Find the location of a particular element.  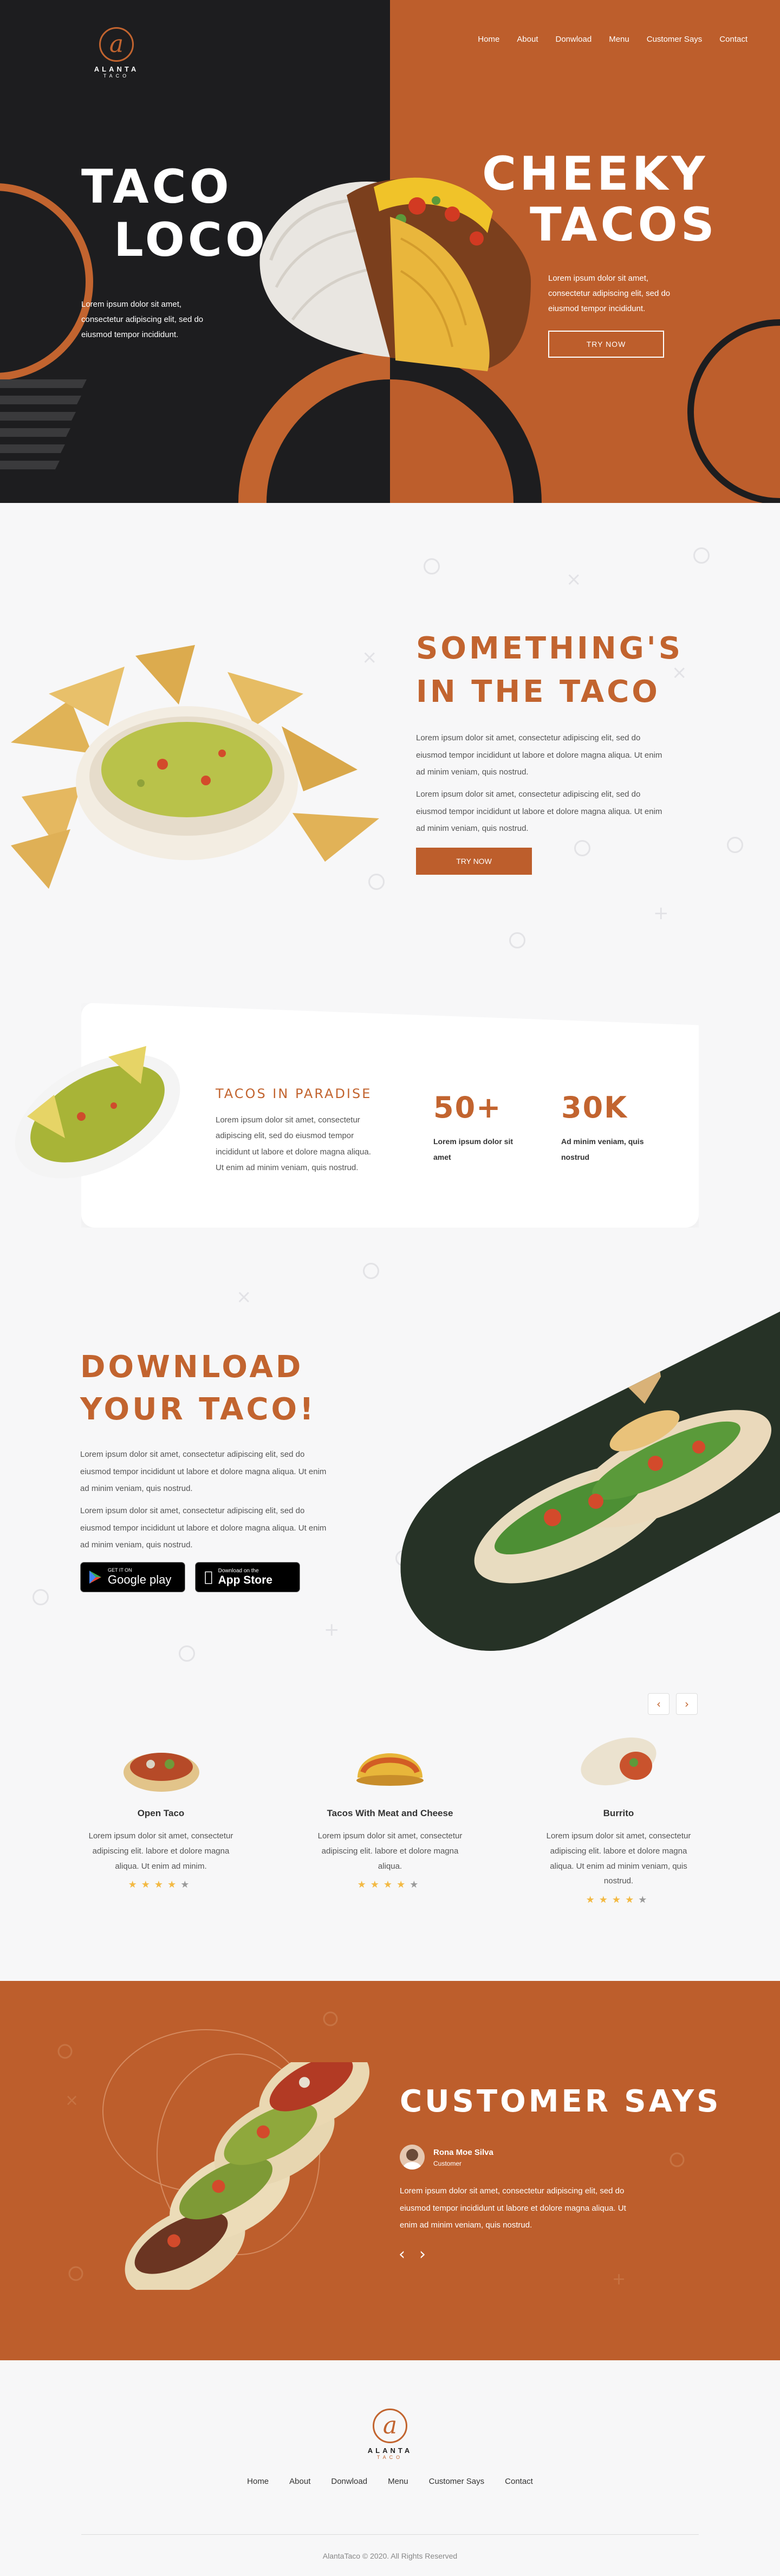

hero-left-title-1: TACO is located at coordinates (156, 187).